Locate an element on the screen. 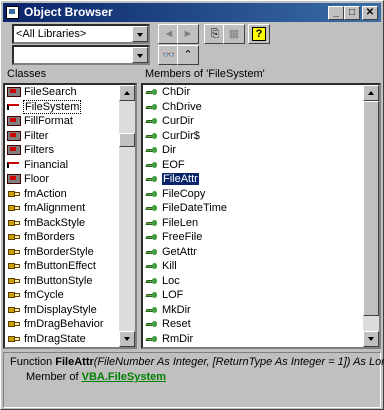 This screenshot has width=384, height=410. class-list-item: fmButtonStyle is located at coordinates (70, 281).